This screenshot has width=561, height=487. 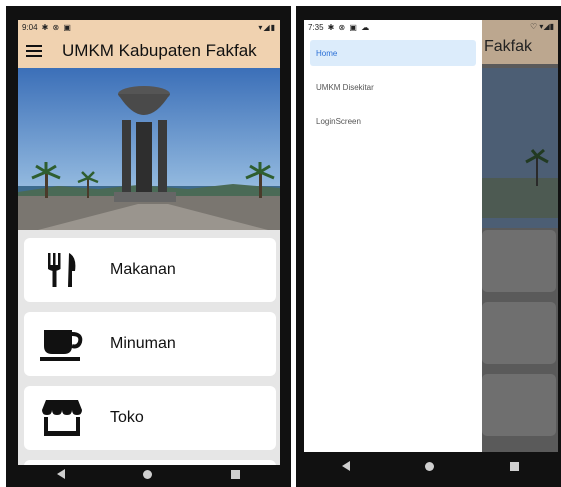 What do you see at coordinates (267, 27) in the screenshot?
I see `signal-battery-icons: ▾◢▮` at bounding box center [267, 27].